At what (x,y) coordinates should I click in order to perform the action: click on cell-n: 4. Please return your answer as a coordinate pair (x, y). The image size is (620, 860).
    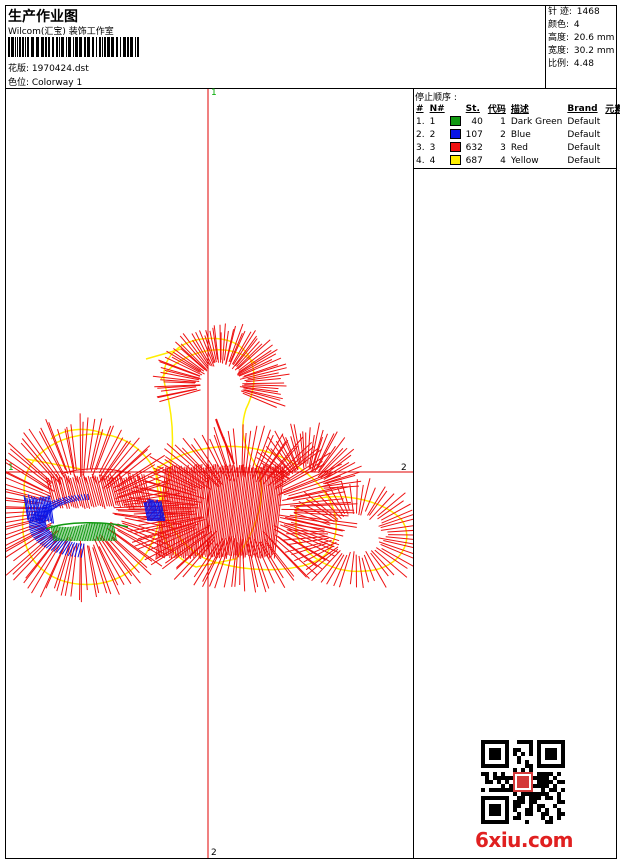
    Looking at the image, I should click on (432, 160).